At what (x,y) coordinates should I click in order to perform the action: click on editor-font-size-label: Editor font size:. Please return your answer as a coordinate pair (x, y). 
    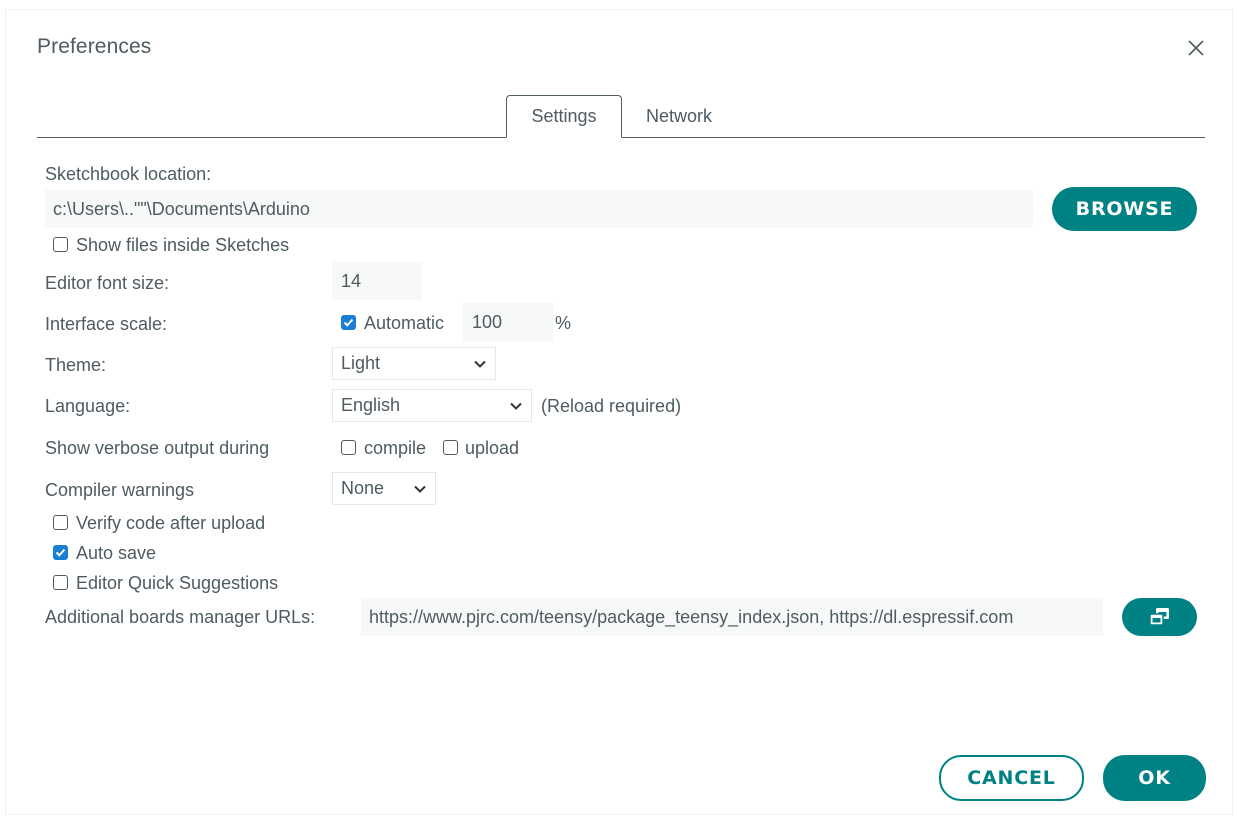
    Looking at the image, I should click on (107, 283).